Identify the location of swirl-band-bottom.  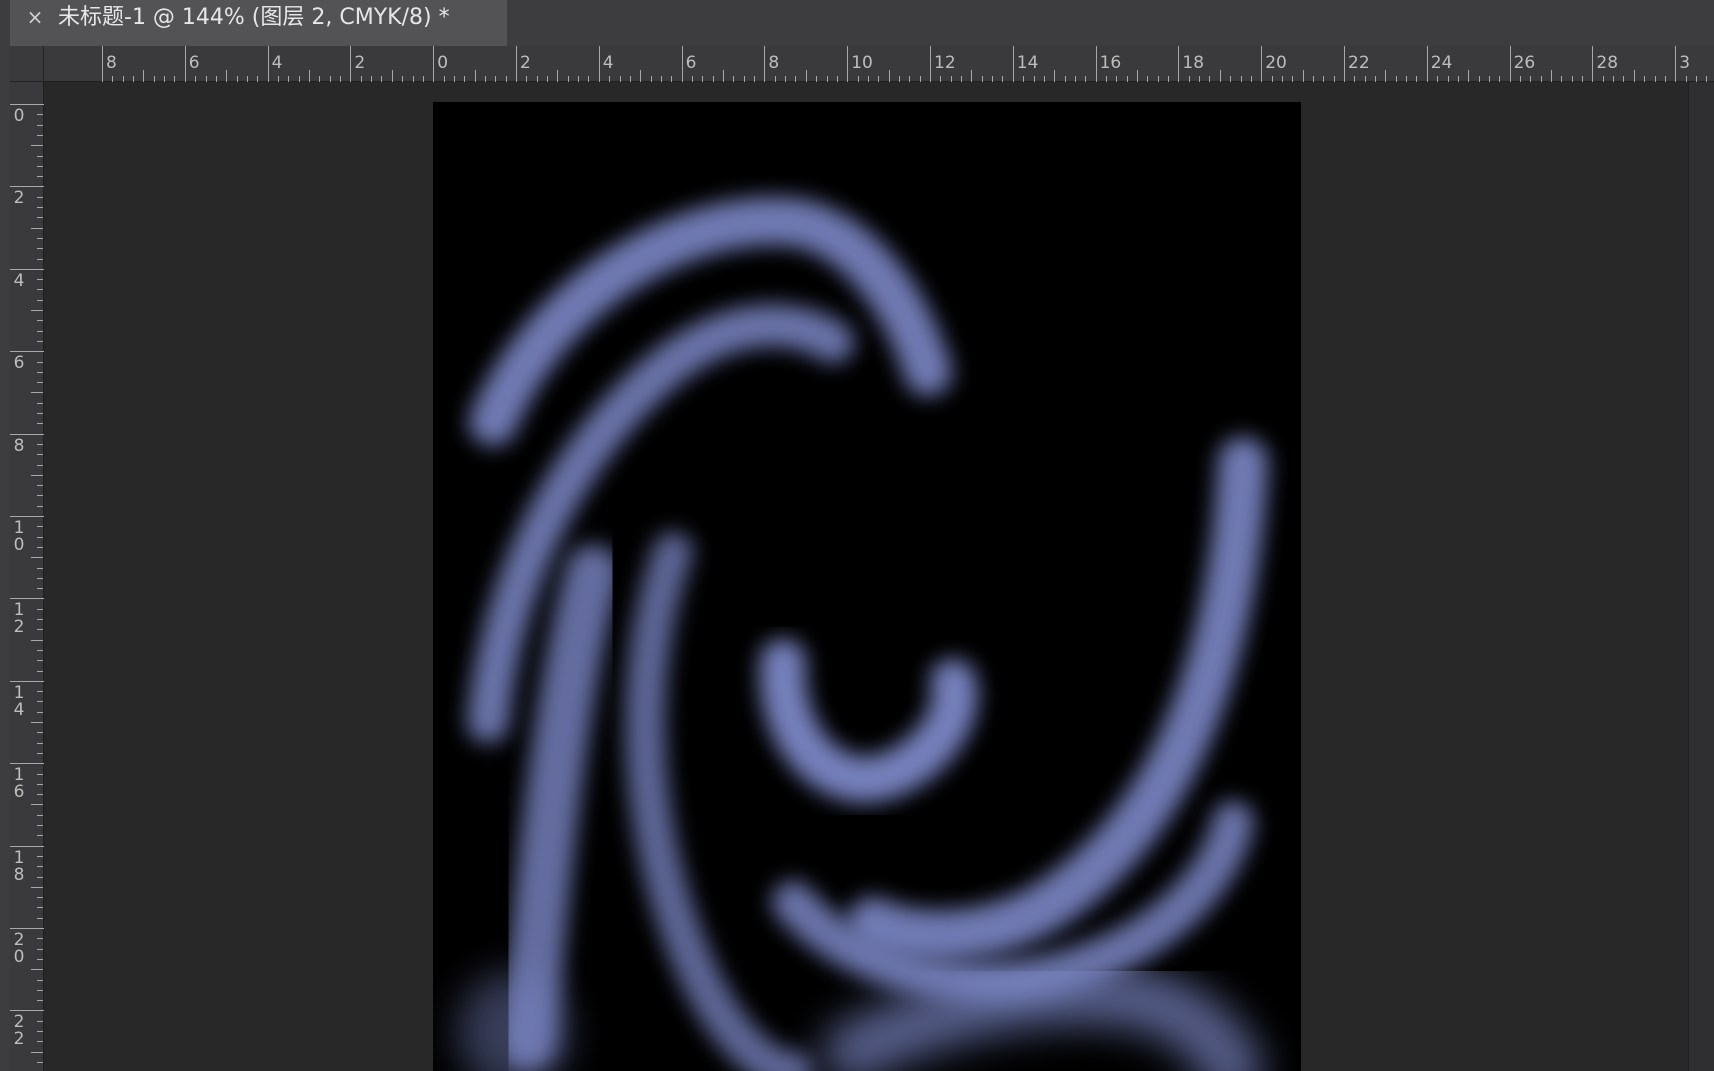
(1043, 1017).